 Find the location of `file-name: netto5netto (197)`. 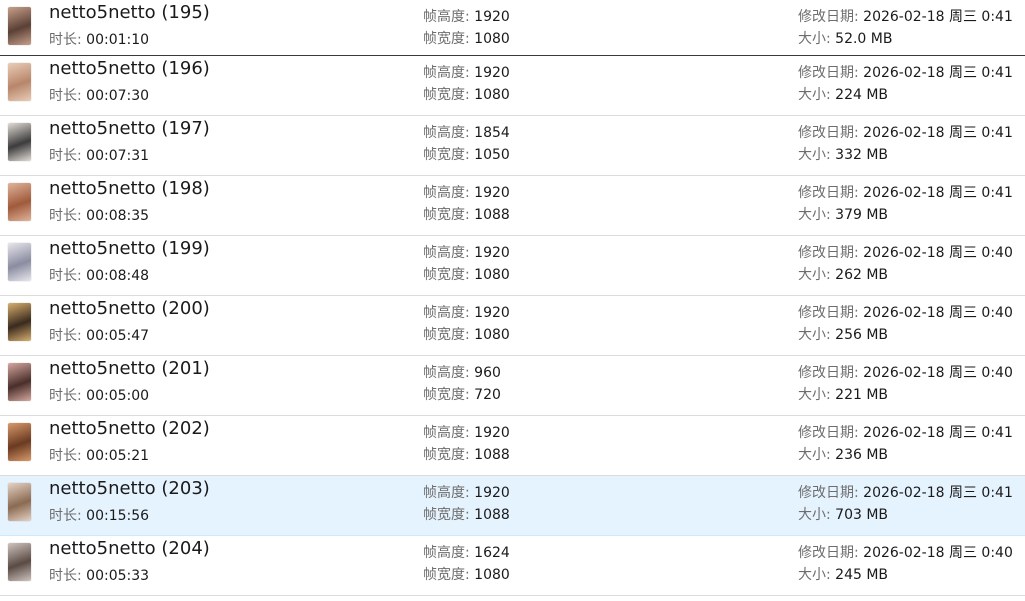

file-name: netto5netto (197) is located at coordinates (129, 128).